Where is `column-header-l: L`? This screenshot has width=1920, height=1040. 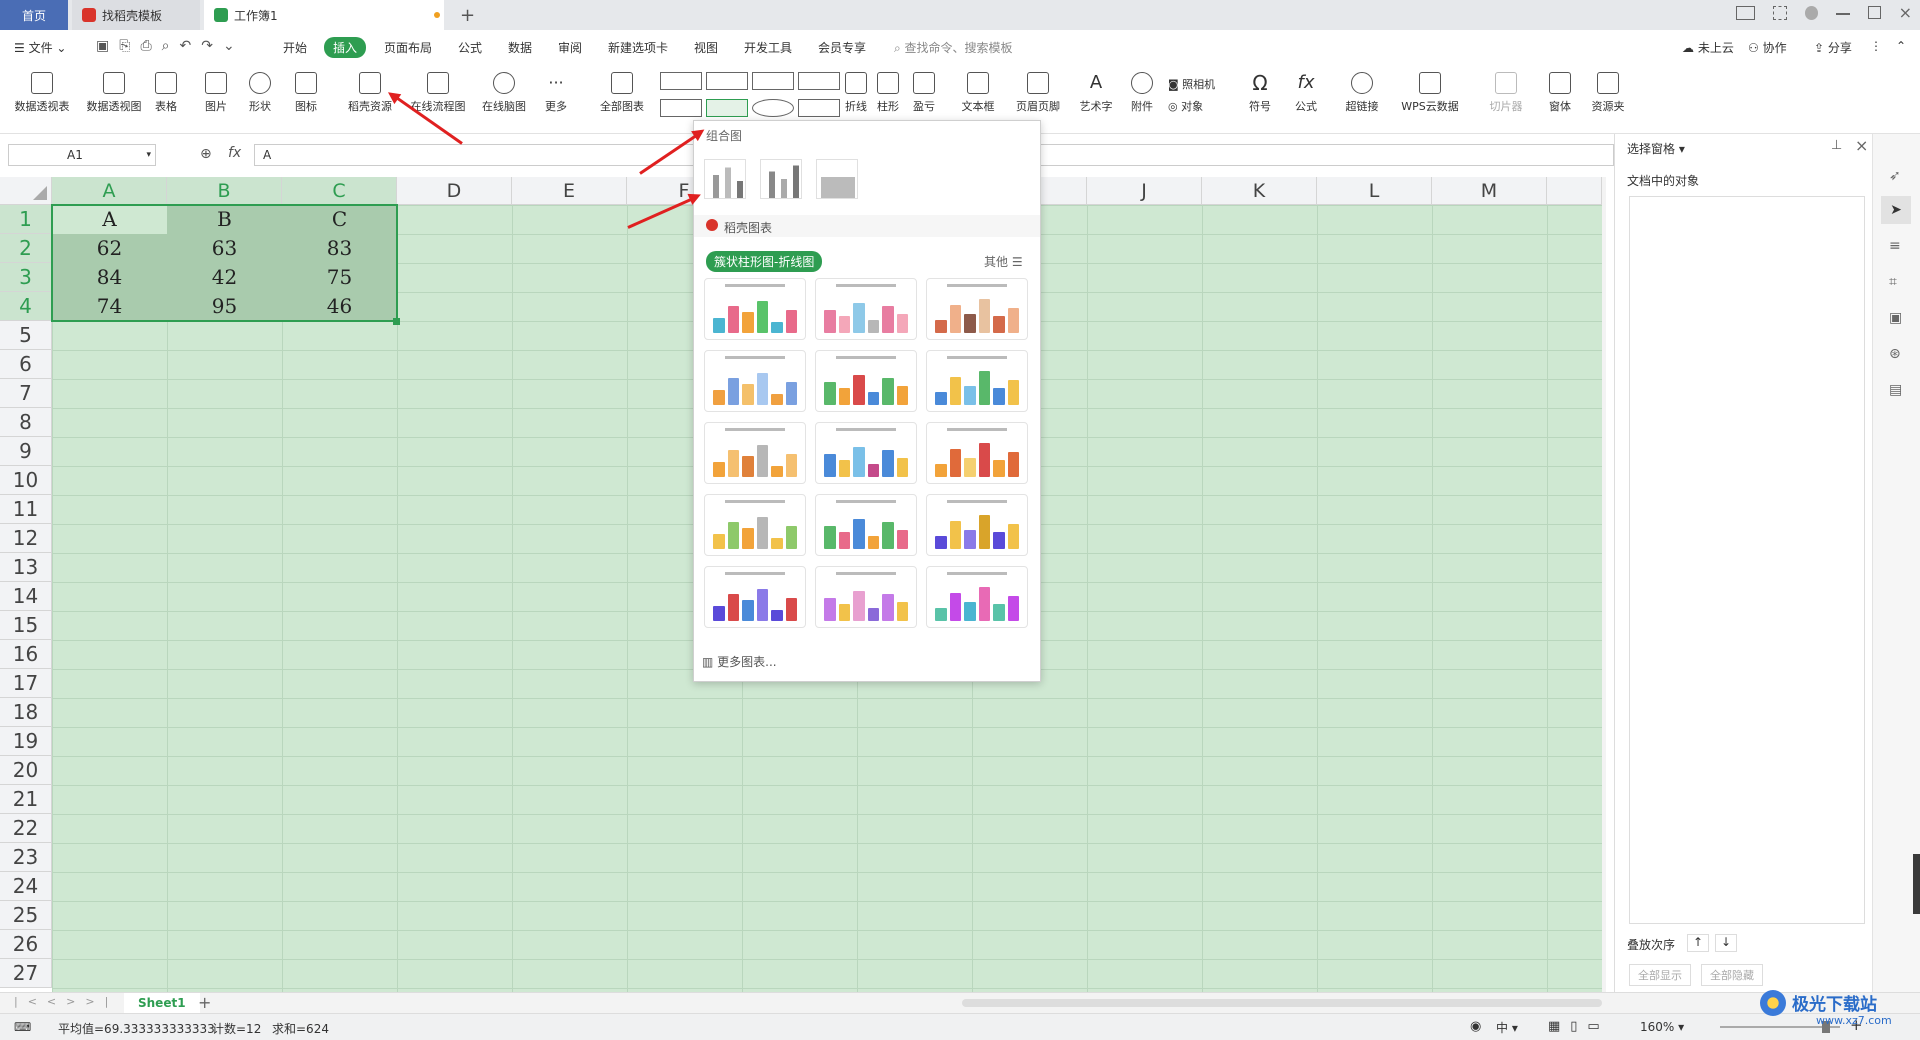
column-header-l: L is located at coordinates (1374, 191).